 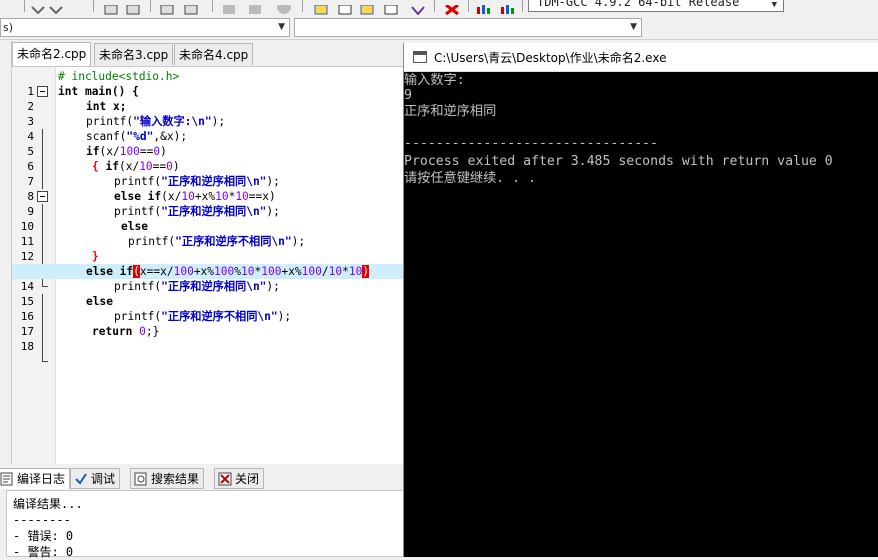 What do you see at coordinates (207, 343) in the screenshot?
I see `code-line: 18 return 0;}` at bounding box center [207, 343].